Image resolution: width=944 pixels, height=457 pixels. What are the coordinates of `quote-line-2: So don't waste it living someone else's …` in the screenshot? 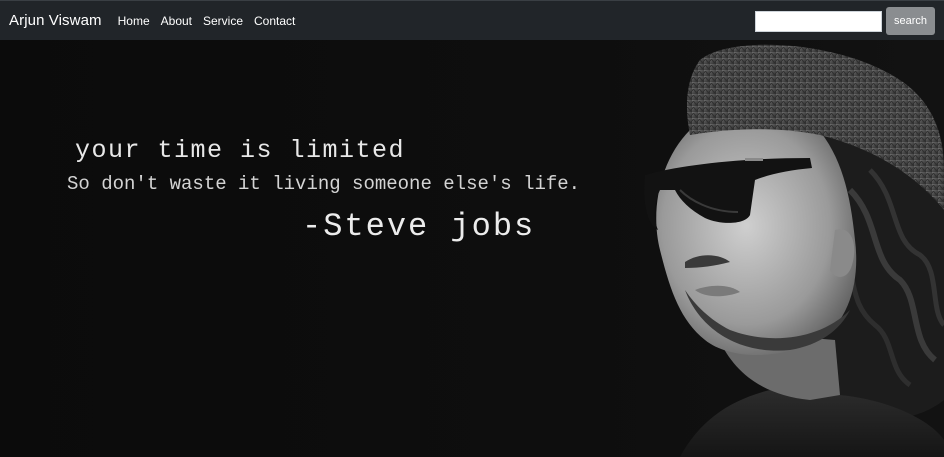 It's located at (324, 184).